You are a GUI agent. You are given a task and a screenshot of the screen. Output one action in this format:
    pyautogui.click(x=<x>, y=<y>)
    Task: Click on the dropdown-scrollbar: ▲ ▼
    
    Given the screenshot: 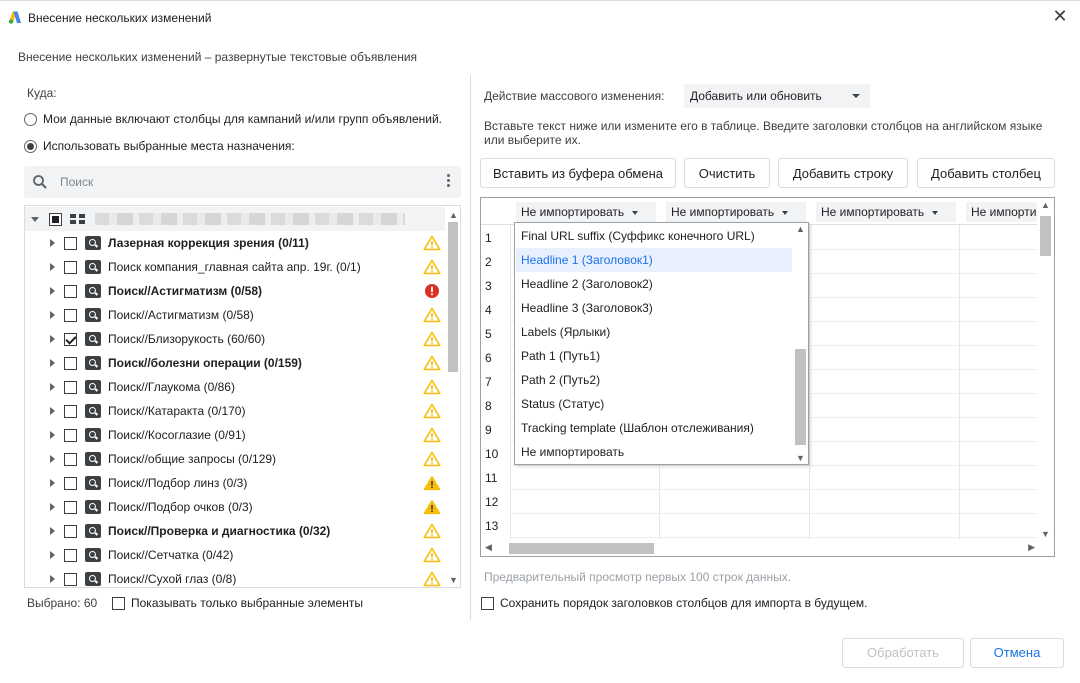 What is the action you would take?
    pyautogui.click(x=800, y=343)
    